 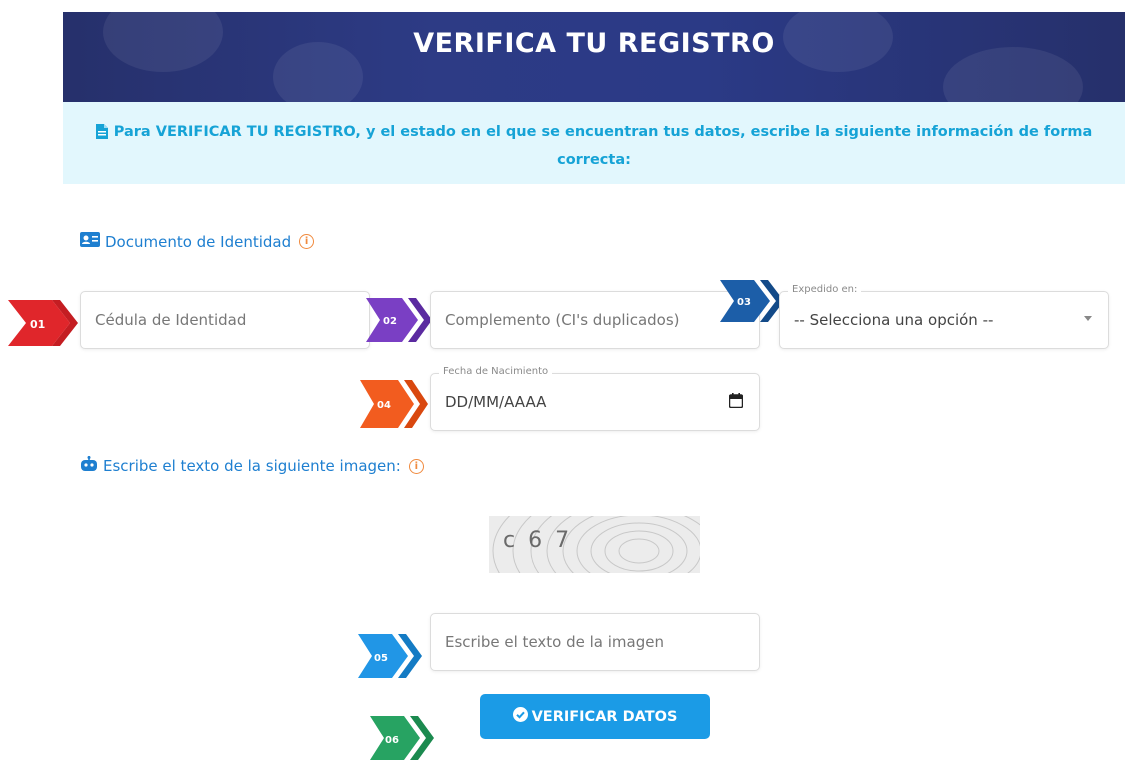 I want to click on verify-data-button: VERIFICAR DATOS, so click(x=595, y=716).